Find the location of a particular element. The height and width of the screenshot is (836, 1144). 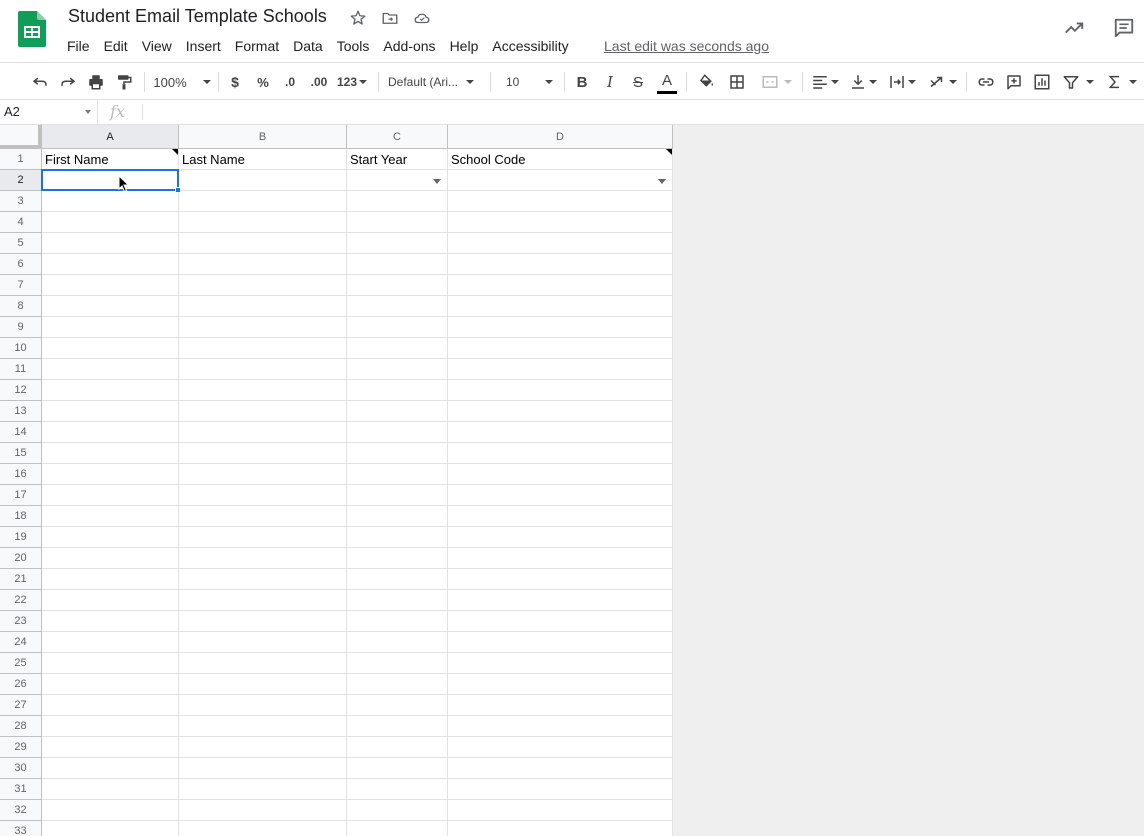

cell-d20 is located at coordinates (560, 558).